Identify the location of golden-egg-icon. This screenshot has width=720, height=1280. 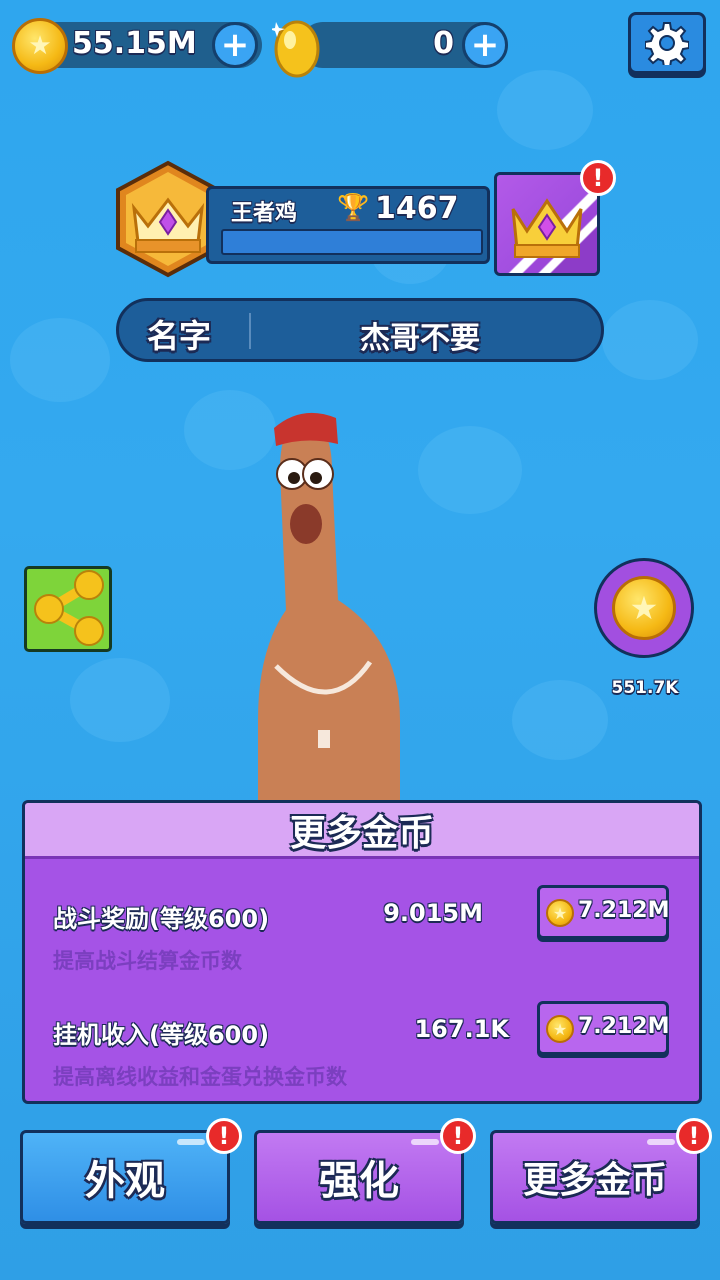
(296, 49).